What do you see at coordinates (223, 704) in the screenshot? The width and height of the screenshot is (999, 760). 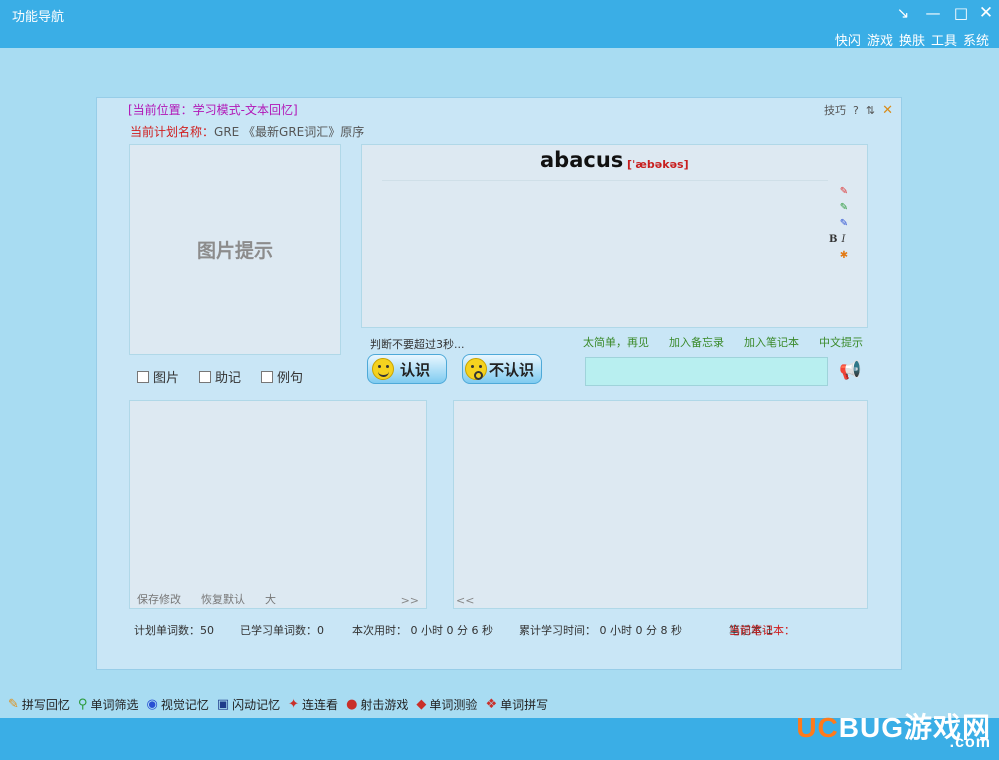 I see `monitor-icon: ▣` at bounding box center [223, 704].